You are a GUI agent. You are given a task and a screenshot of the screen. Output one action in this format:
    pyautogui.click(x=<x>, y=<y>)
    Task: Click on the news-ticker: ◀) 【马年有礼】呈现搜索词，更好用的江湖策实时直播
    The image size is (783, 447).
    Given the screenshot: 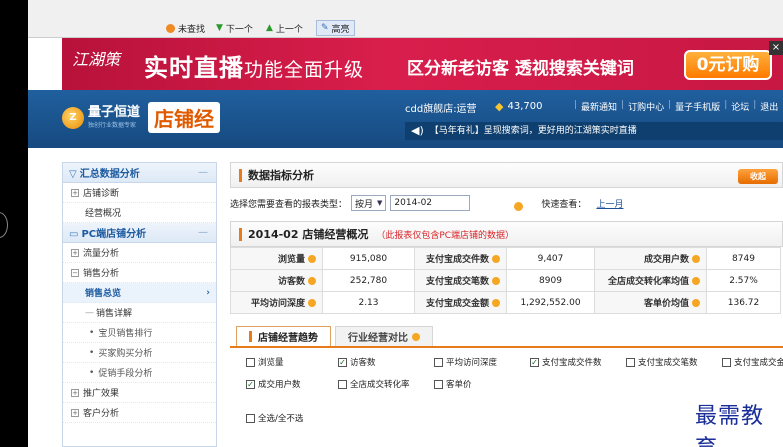 What is the action you would take?
    pyautogui.click(x=594, y=131)
    